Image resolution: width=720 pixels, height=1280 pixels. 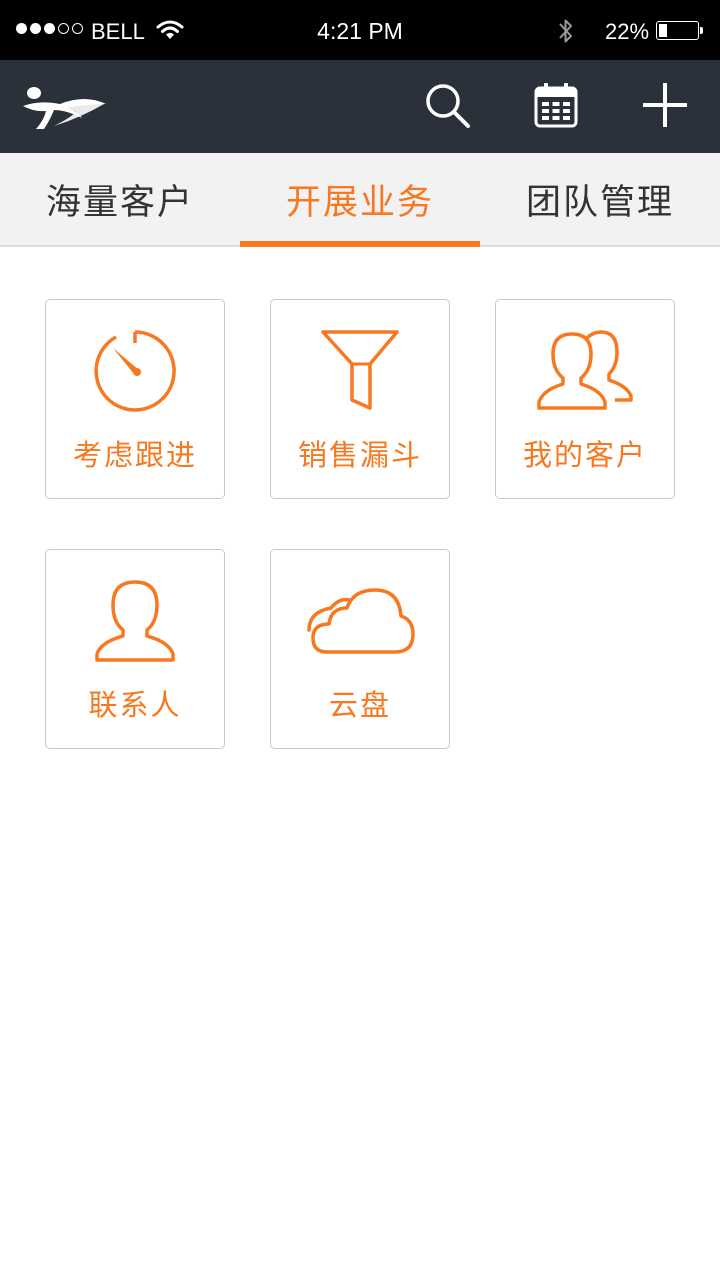 What do you see at coordinates (135, 373) in the screenshot?
I see `timer-icon` at bounding box center [135, 373].